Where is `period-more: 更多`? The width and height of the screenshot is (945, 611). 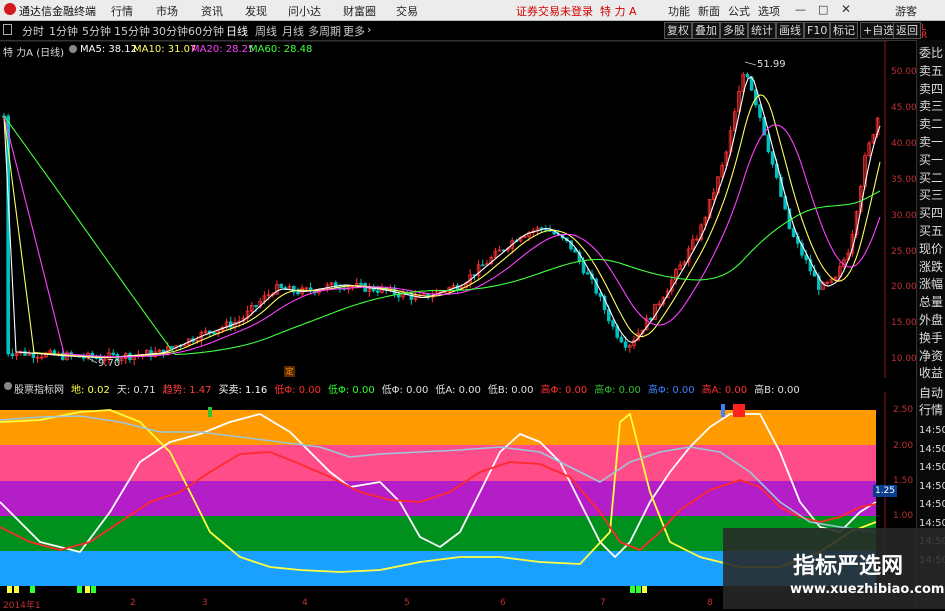
period-more: 更多 is located at coordinates (354, 31).